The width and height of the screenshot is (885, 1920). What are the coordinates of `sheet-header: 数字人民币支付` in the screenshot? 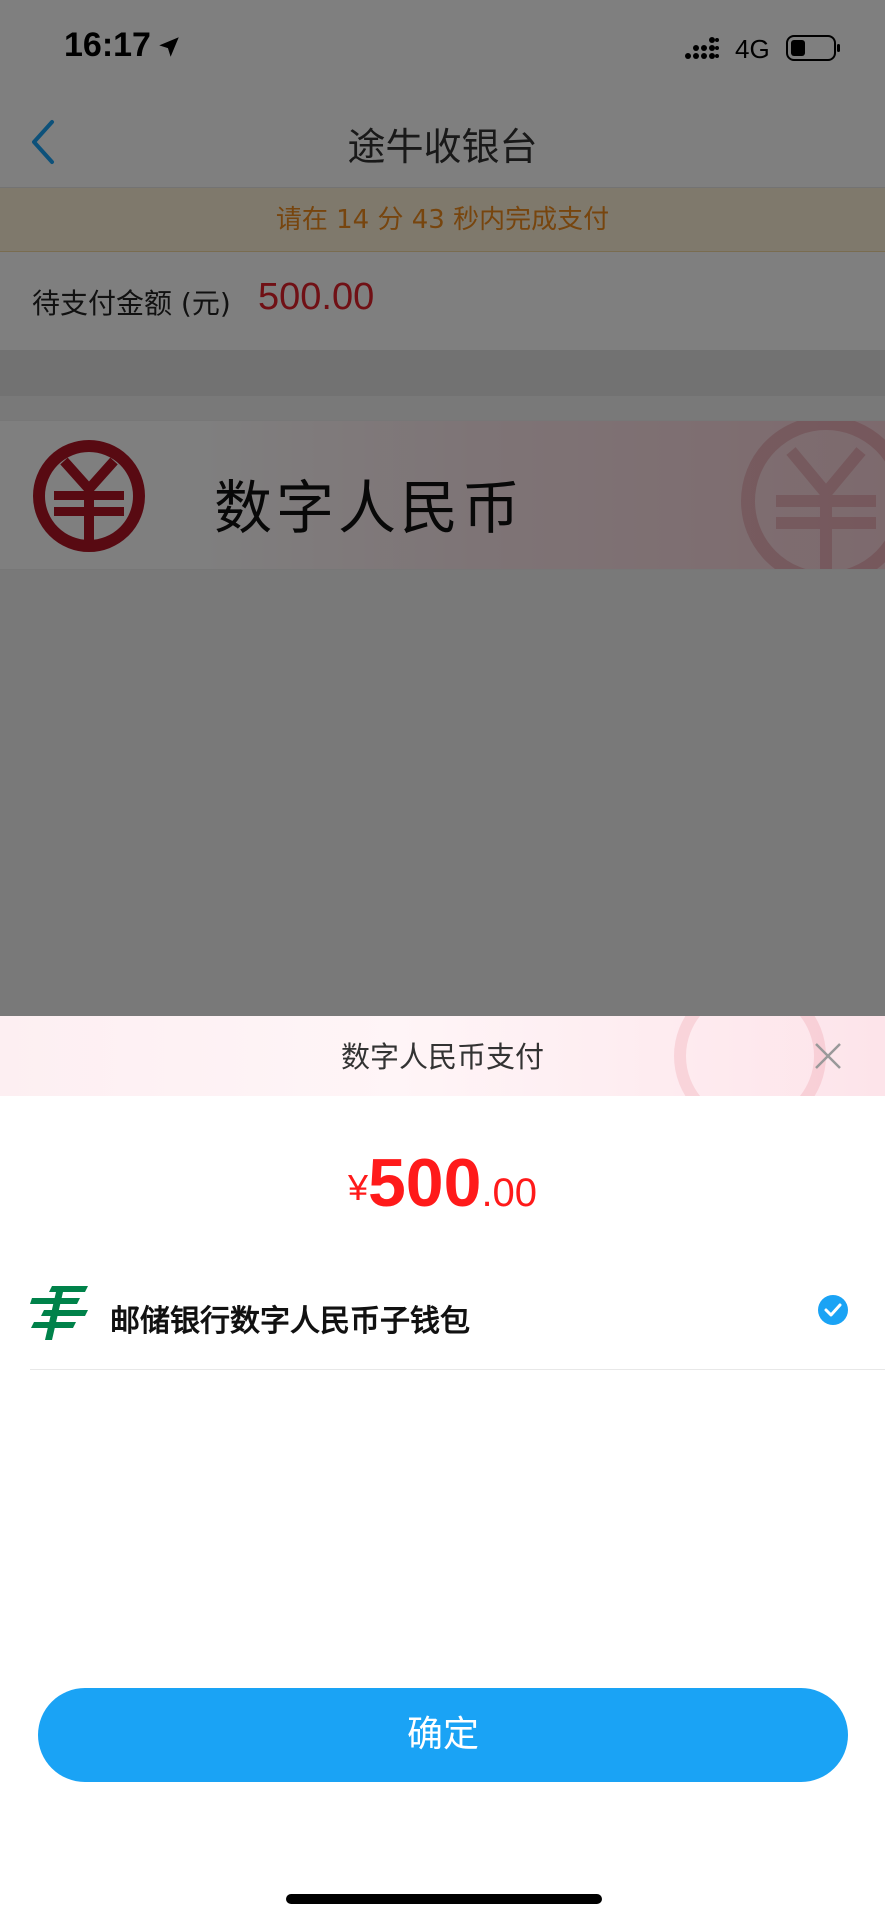 It's located at (442, 1056).